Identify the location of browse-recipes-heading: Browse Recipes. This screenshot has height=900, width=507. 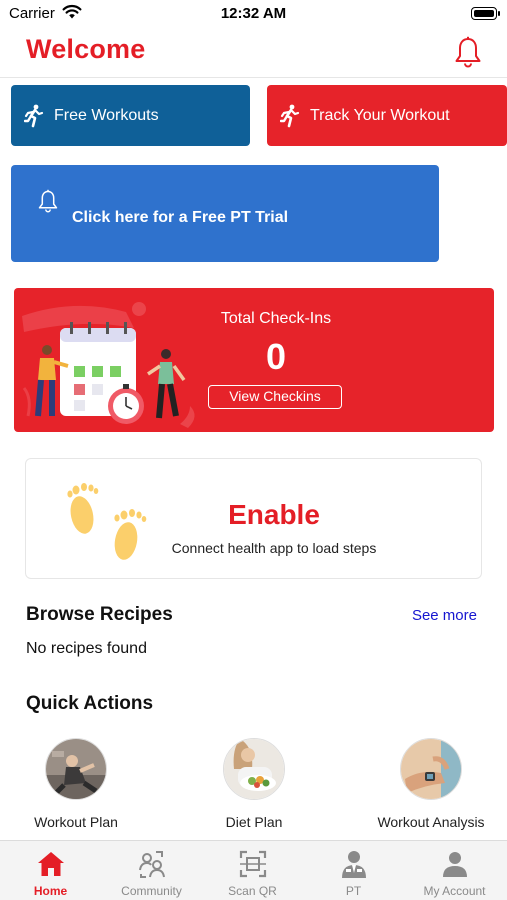
(99, 614).